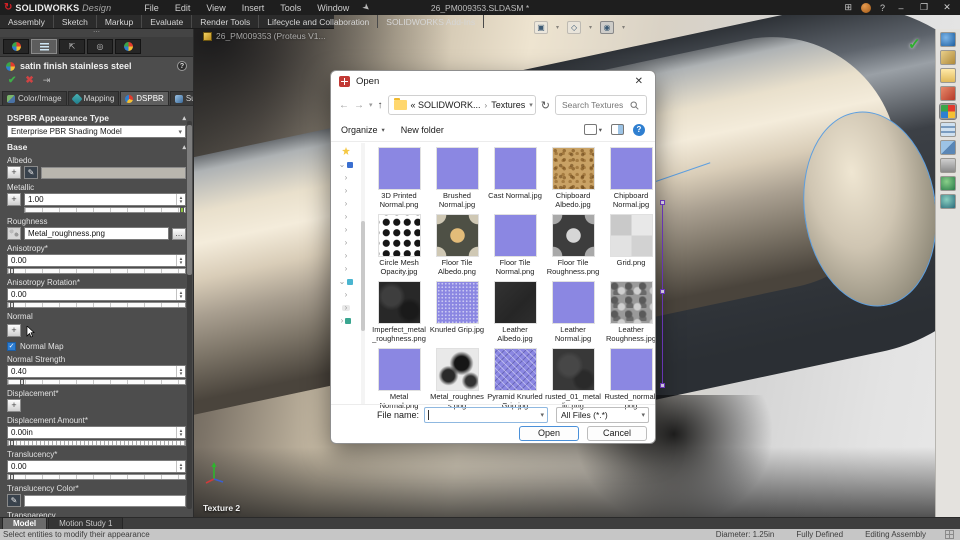 Image resolution: width=960 pixels, height=540 pixels. Describe the element at coordinates (948, 57) in the screenshot. I see `design-library-icon` at that location.